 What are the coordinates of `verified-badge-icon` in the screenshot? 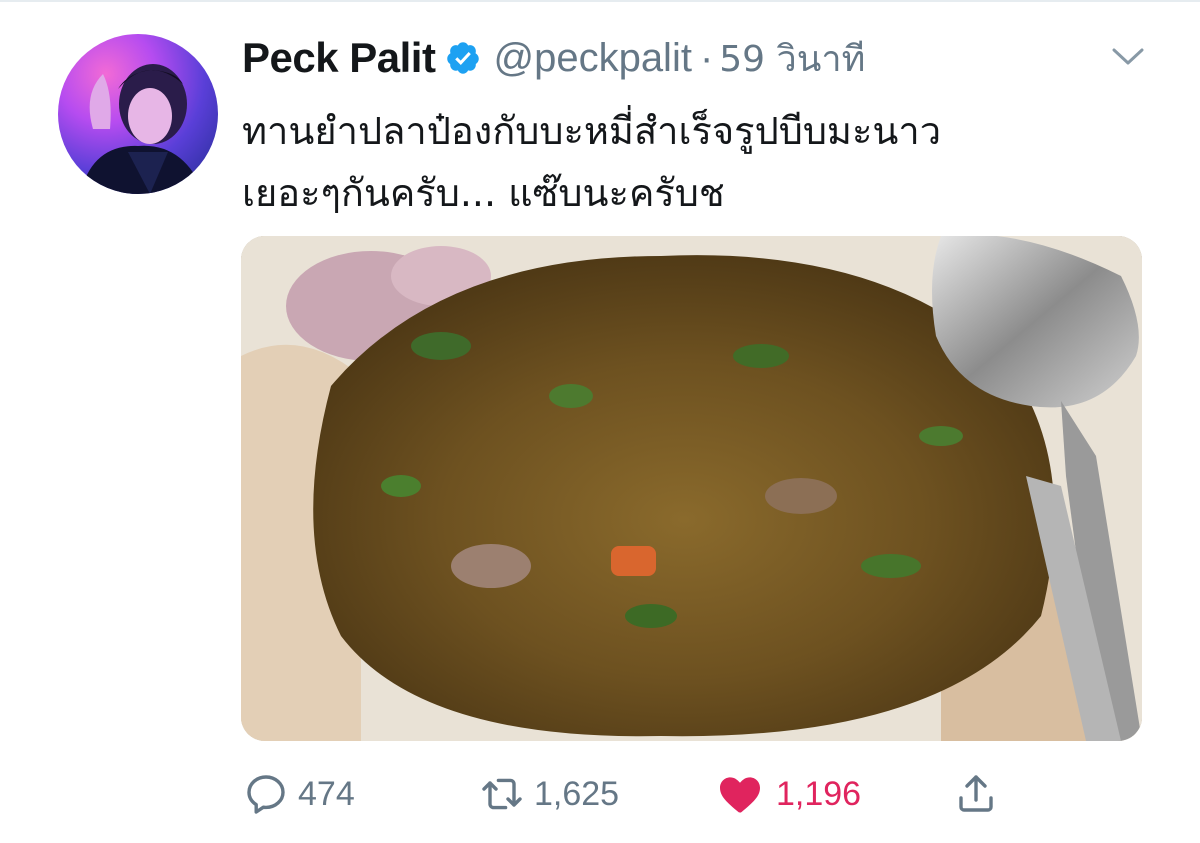 It's located at (463, 58).